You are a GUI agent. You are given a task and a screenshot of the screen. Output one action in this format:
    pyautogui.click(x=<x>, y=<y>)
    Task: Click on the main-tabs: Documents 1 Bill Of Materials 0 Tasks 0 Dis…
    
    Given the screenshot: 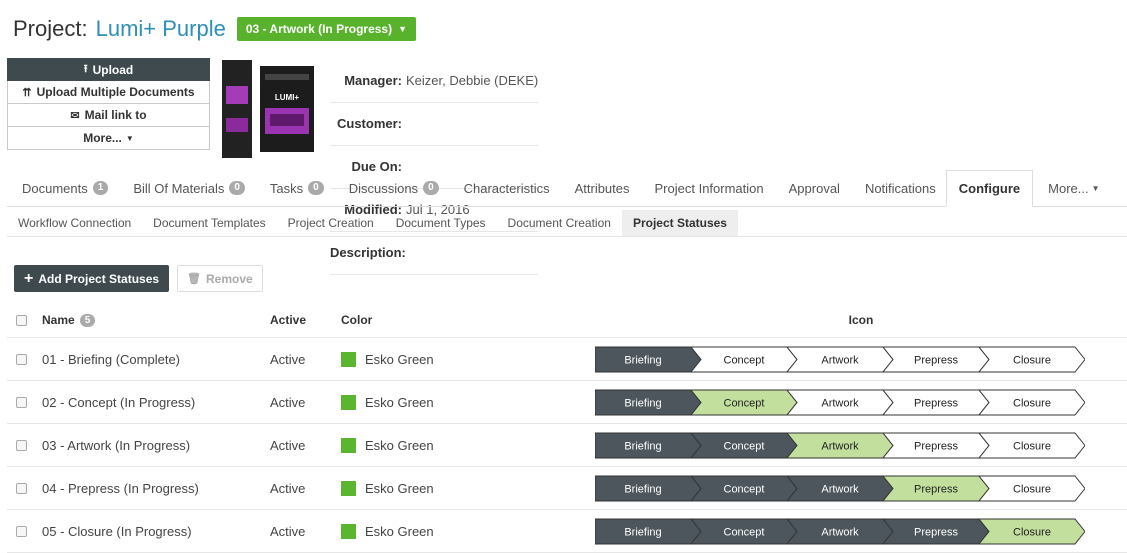 What is the action you would take?
    pyautogui.click(x=567, y=188)
    